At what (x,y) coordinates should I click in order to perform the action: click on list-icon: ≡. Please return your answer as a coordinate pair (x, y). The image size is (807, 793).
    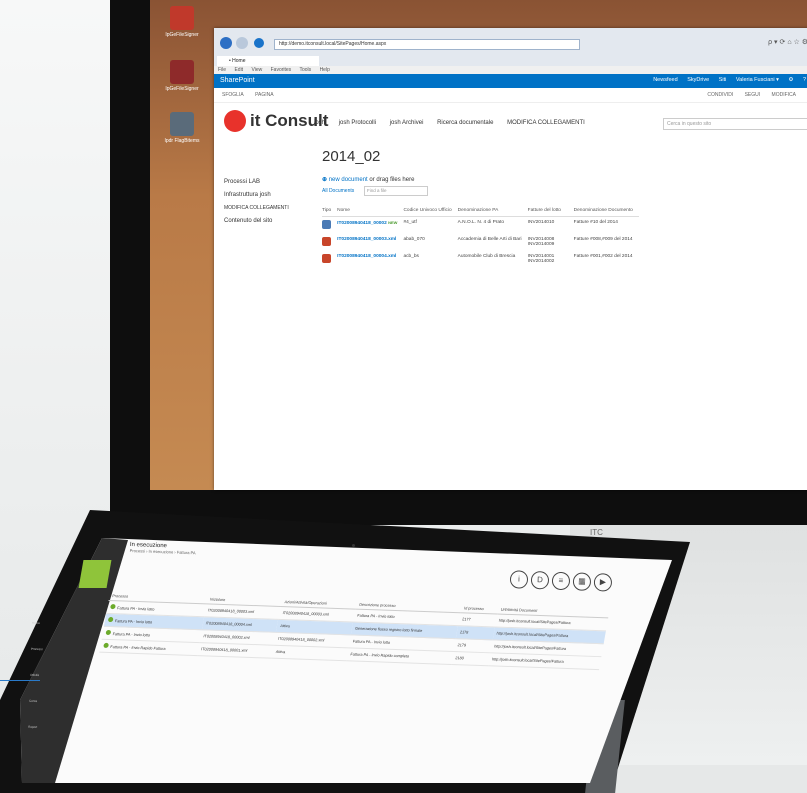
    Looking at the image, I should click on (561, 581).